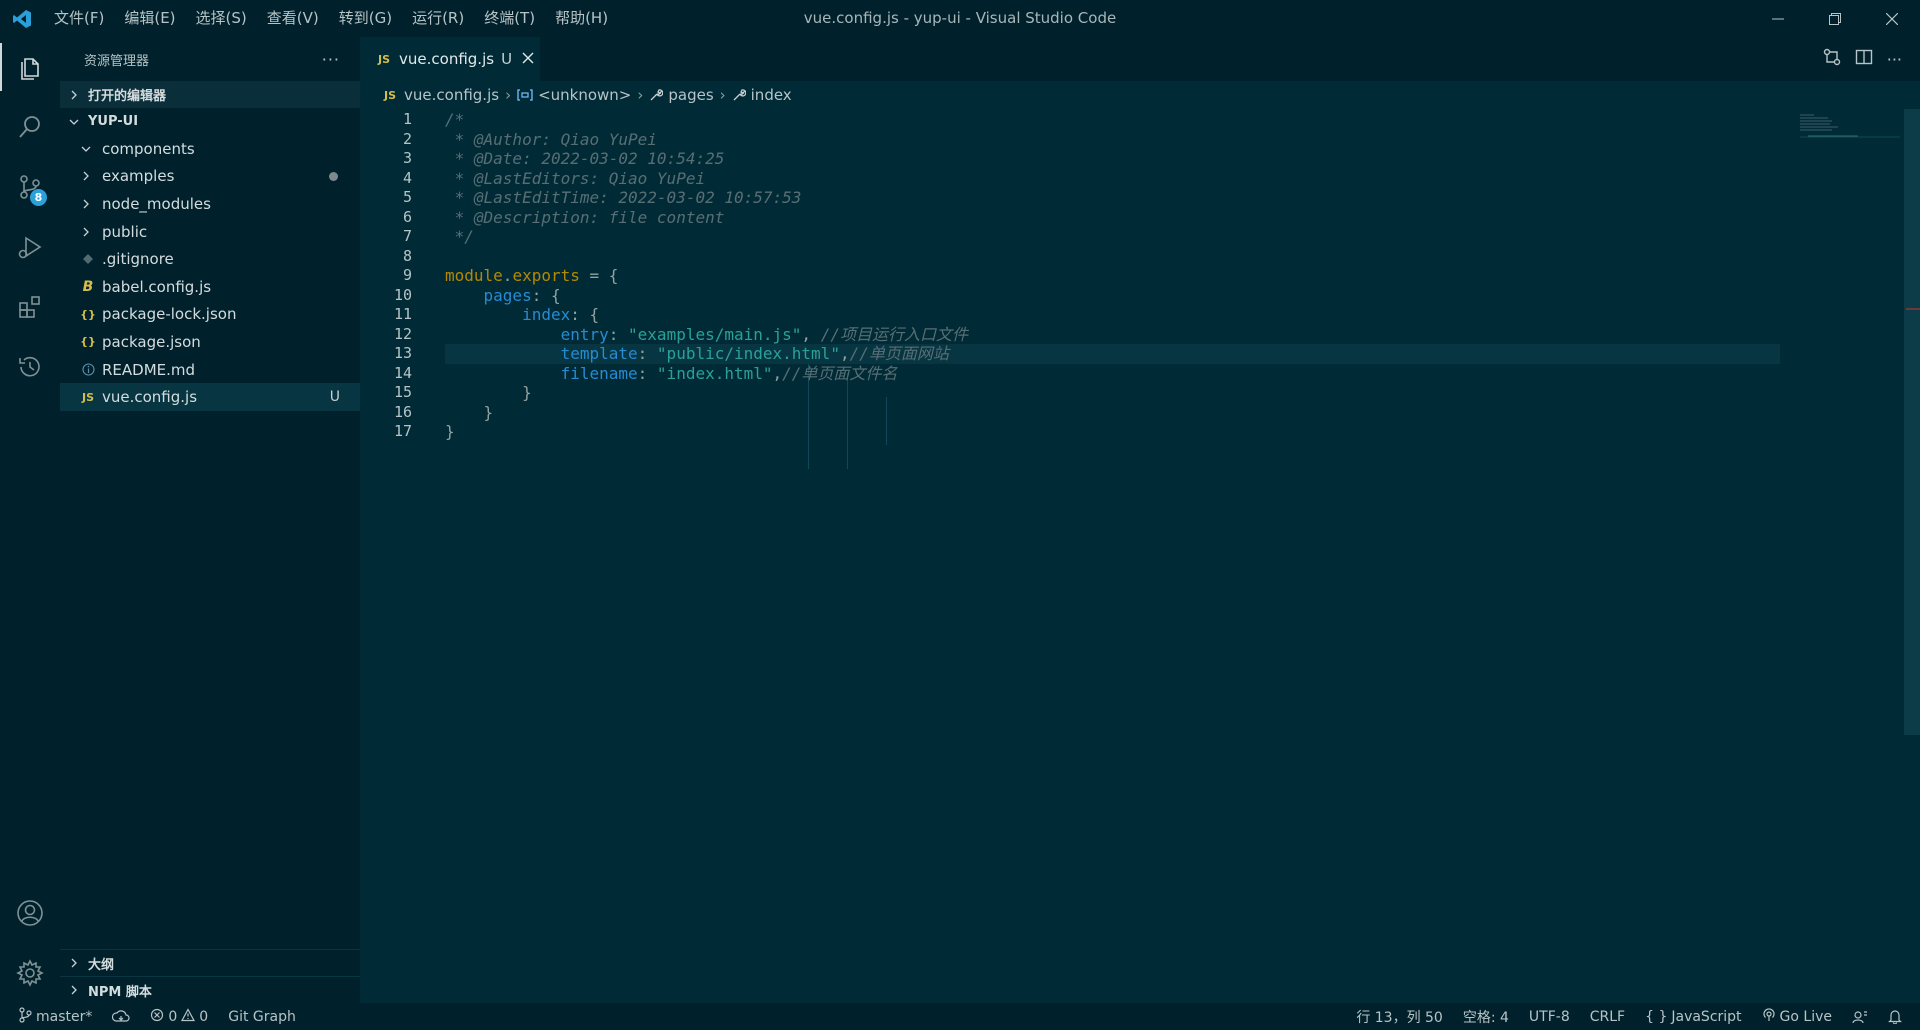  Describe the element at coordinates (623, 197) in the screenshot. I see `code-token: * @LastEditTime: 2022-03-02 10:57:53` at that location.